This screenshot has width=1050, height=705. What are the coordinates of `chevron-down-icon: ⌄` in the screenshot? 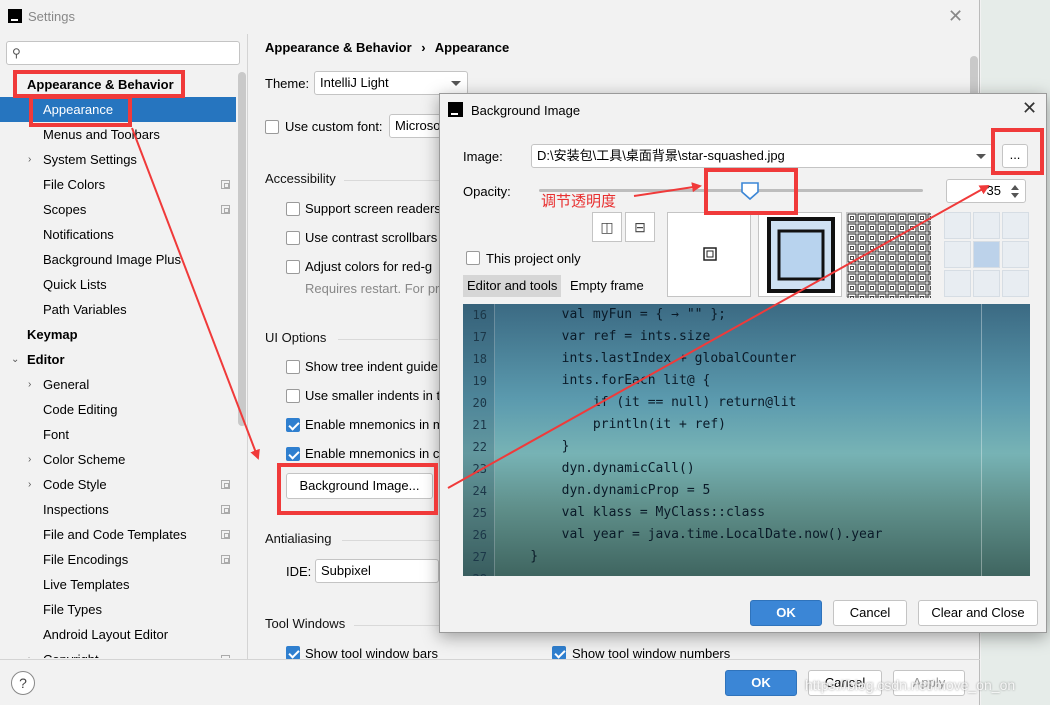 It's located at (15, 359).